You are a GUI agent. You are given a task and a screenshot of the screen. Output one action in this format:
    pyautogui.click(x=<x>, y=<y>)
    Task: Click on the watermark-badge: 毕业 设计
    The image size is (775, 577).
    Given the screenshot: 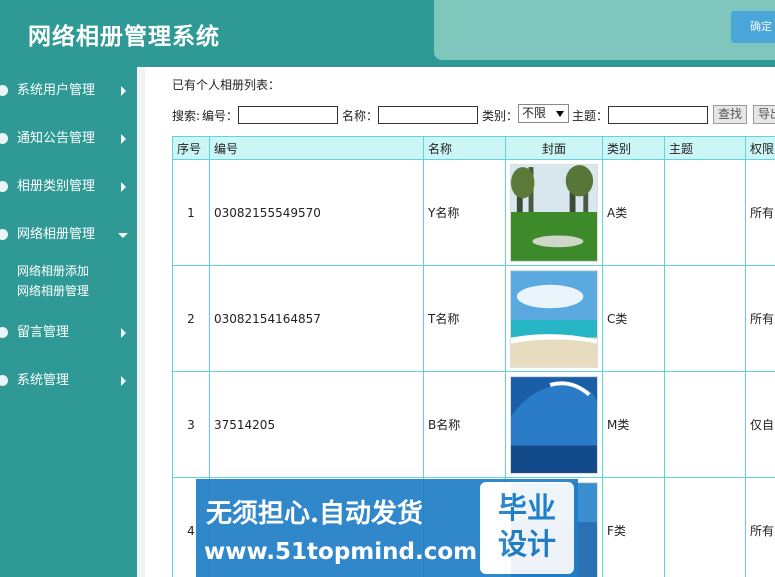 What is the action you would take?
    pyautogui.click(x=527, y=528)
    